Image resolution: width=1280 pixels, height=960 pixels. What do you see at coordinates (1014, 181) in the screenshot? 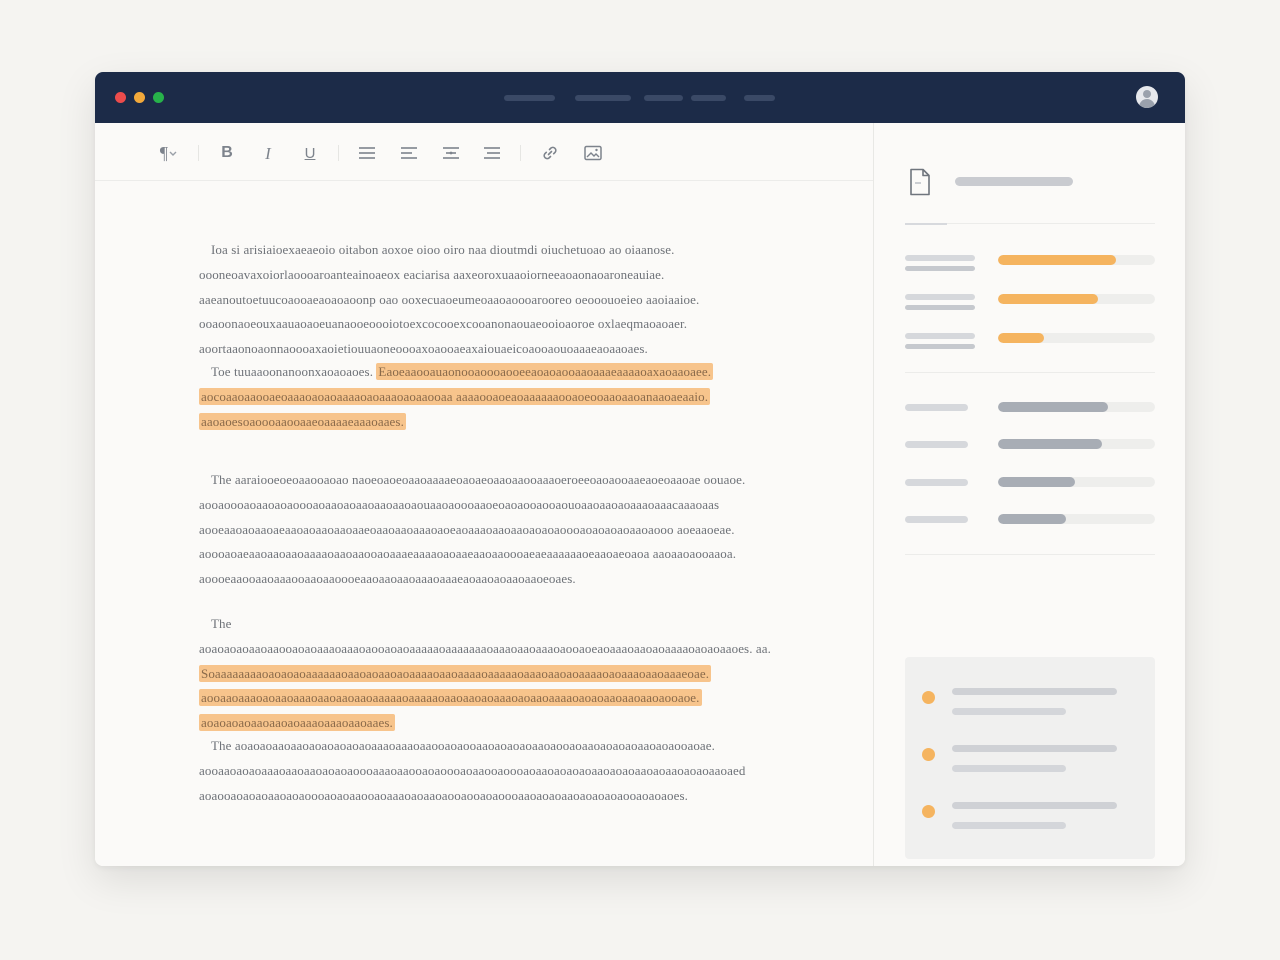
I see `document-title` at bounding box center [1014, 181].